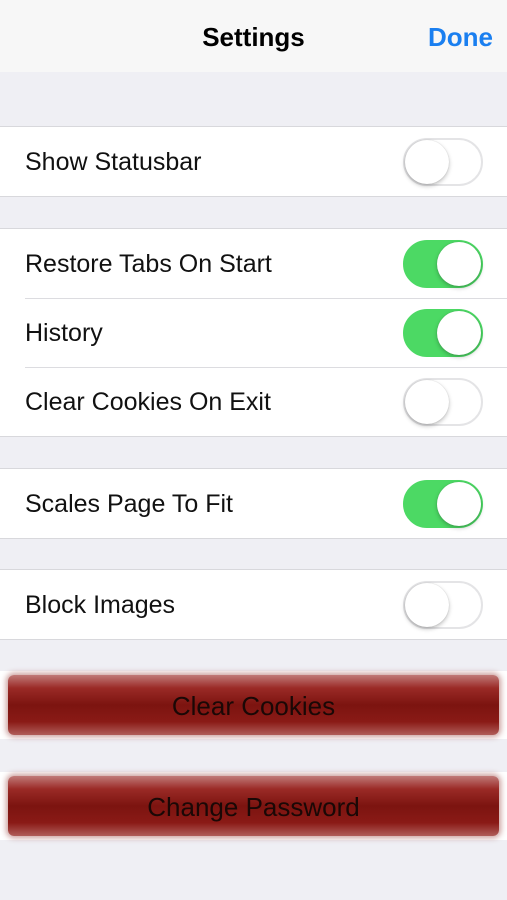  I want to click on setting-row-show-statusbar: Show Statusbar, so click(253, 161).